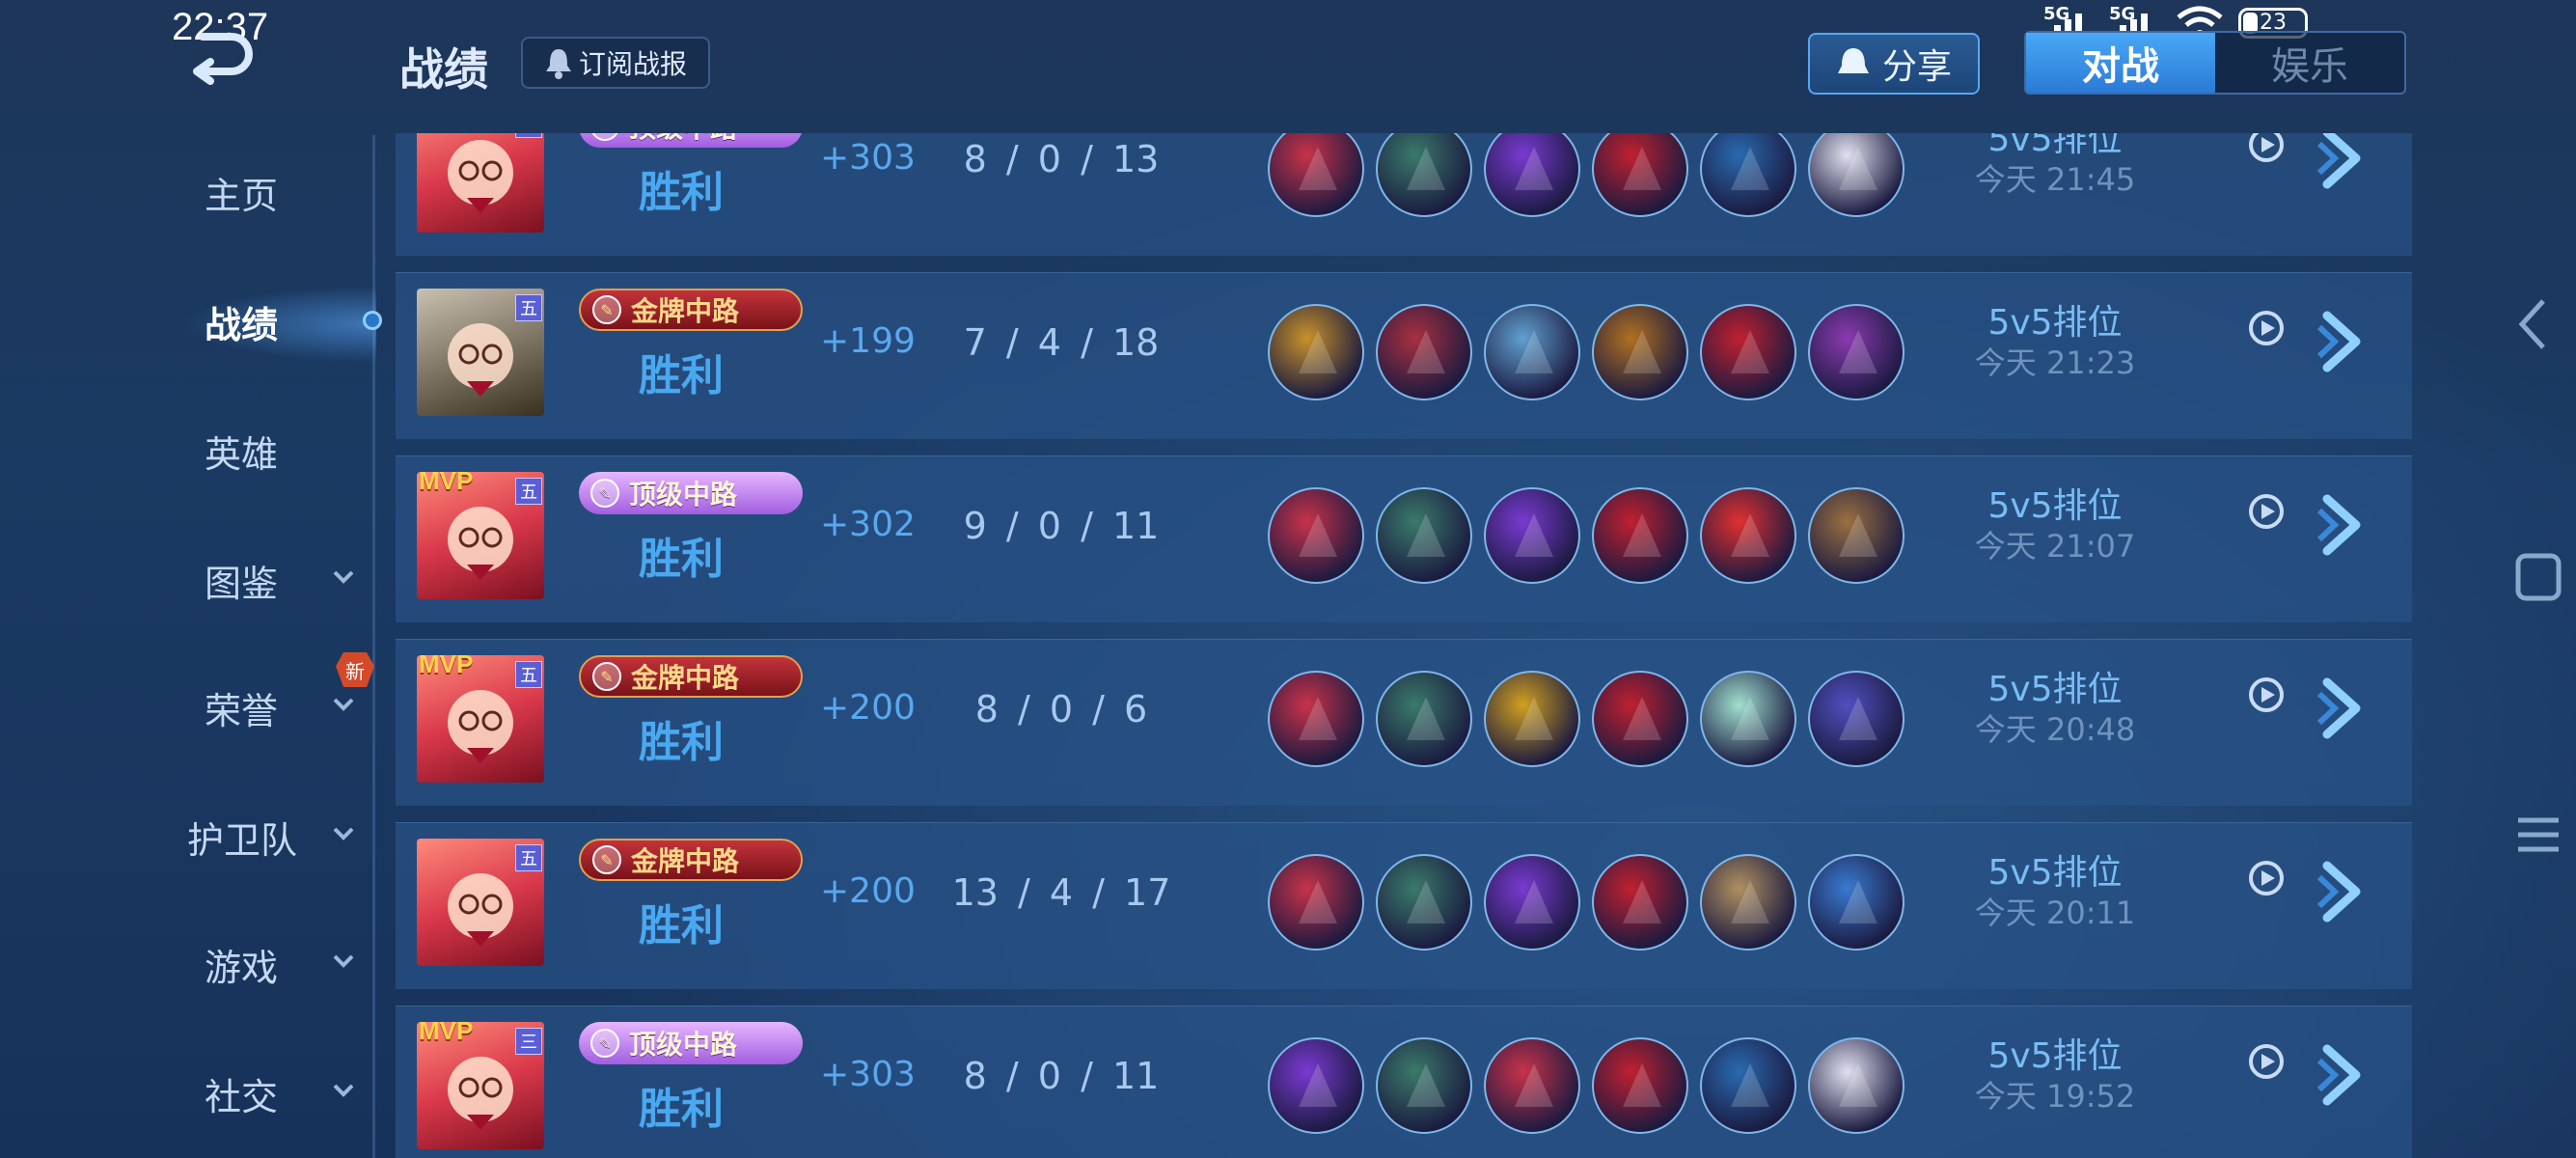  What do you see at coordinates (256, 1093) in the screenshot?
I see `sidebar-item-social: 社交` at bounding box center [256, 1093].